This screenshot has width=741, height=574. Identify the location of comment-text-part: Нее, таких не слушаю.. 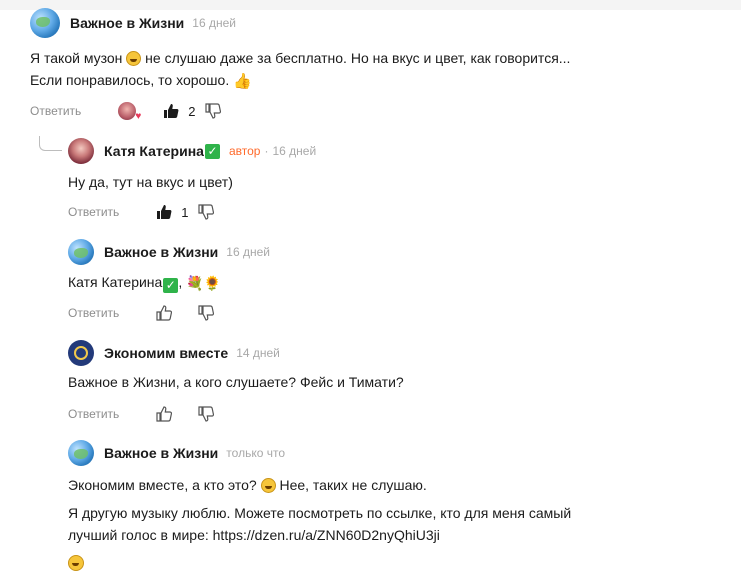
(351, 485).